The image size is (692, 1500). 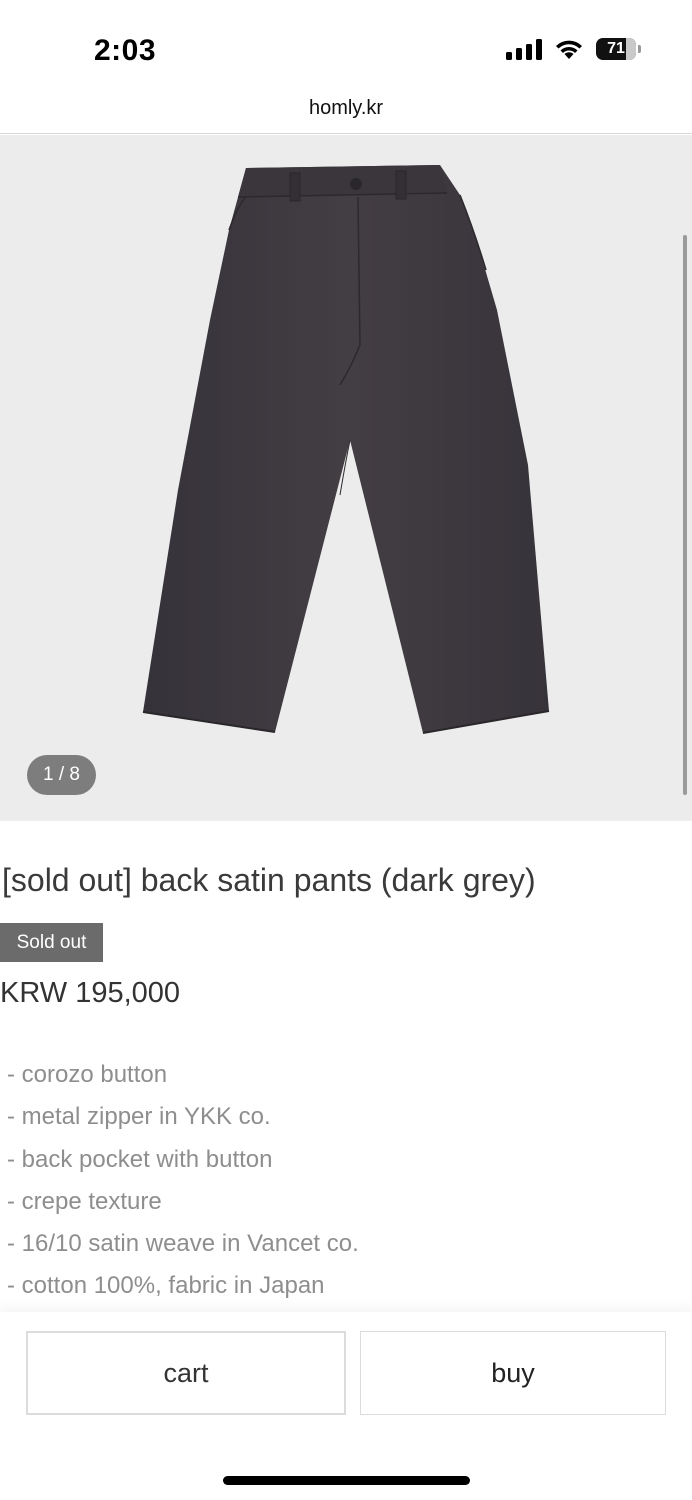 What do you see at coordinates (513, 1373) in the screenshot?
I see `buy-button: buy` at bounding box center [513, 1373].